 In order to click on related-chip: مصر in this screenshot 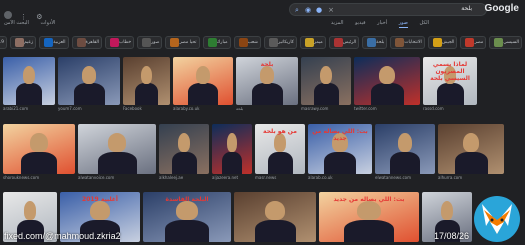, I will do `click(473, 42)`.